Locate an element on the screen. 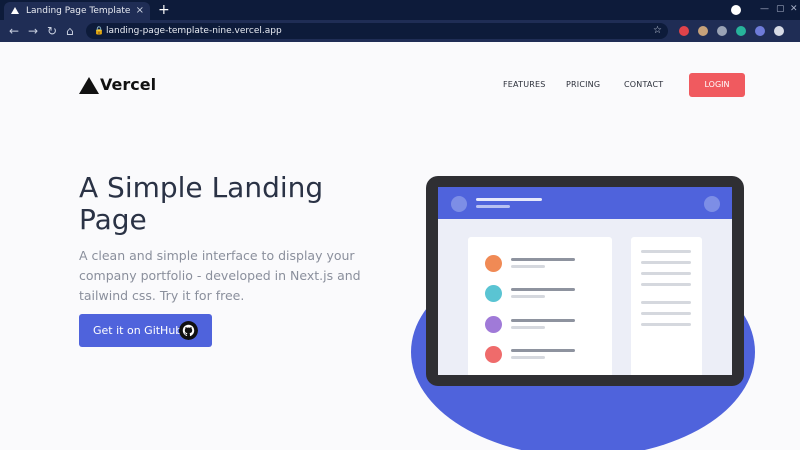 This screenshot has height=450, width=800. logo-text: Vercel is located at coordinates (128, 84).